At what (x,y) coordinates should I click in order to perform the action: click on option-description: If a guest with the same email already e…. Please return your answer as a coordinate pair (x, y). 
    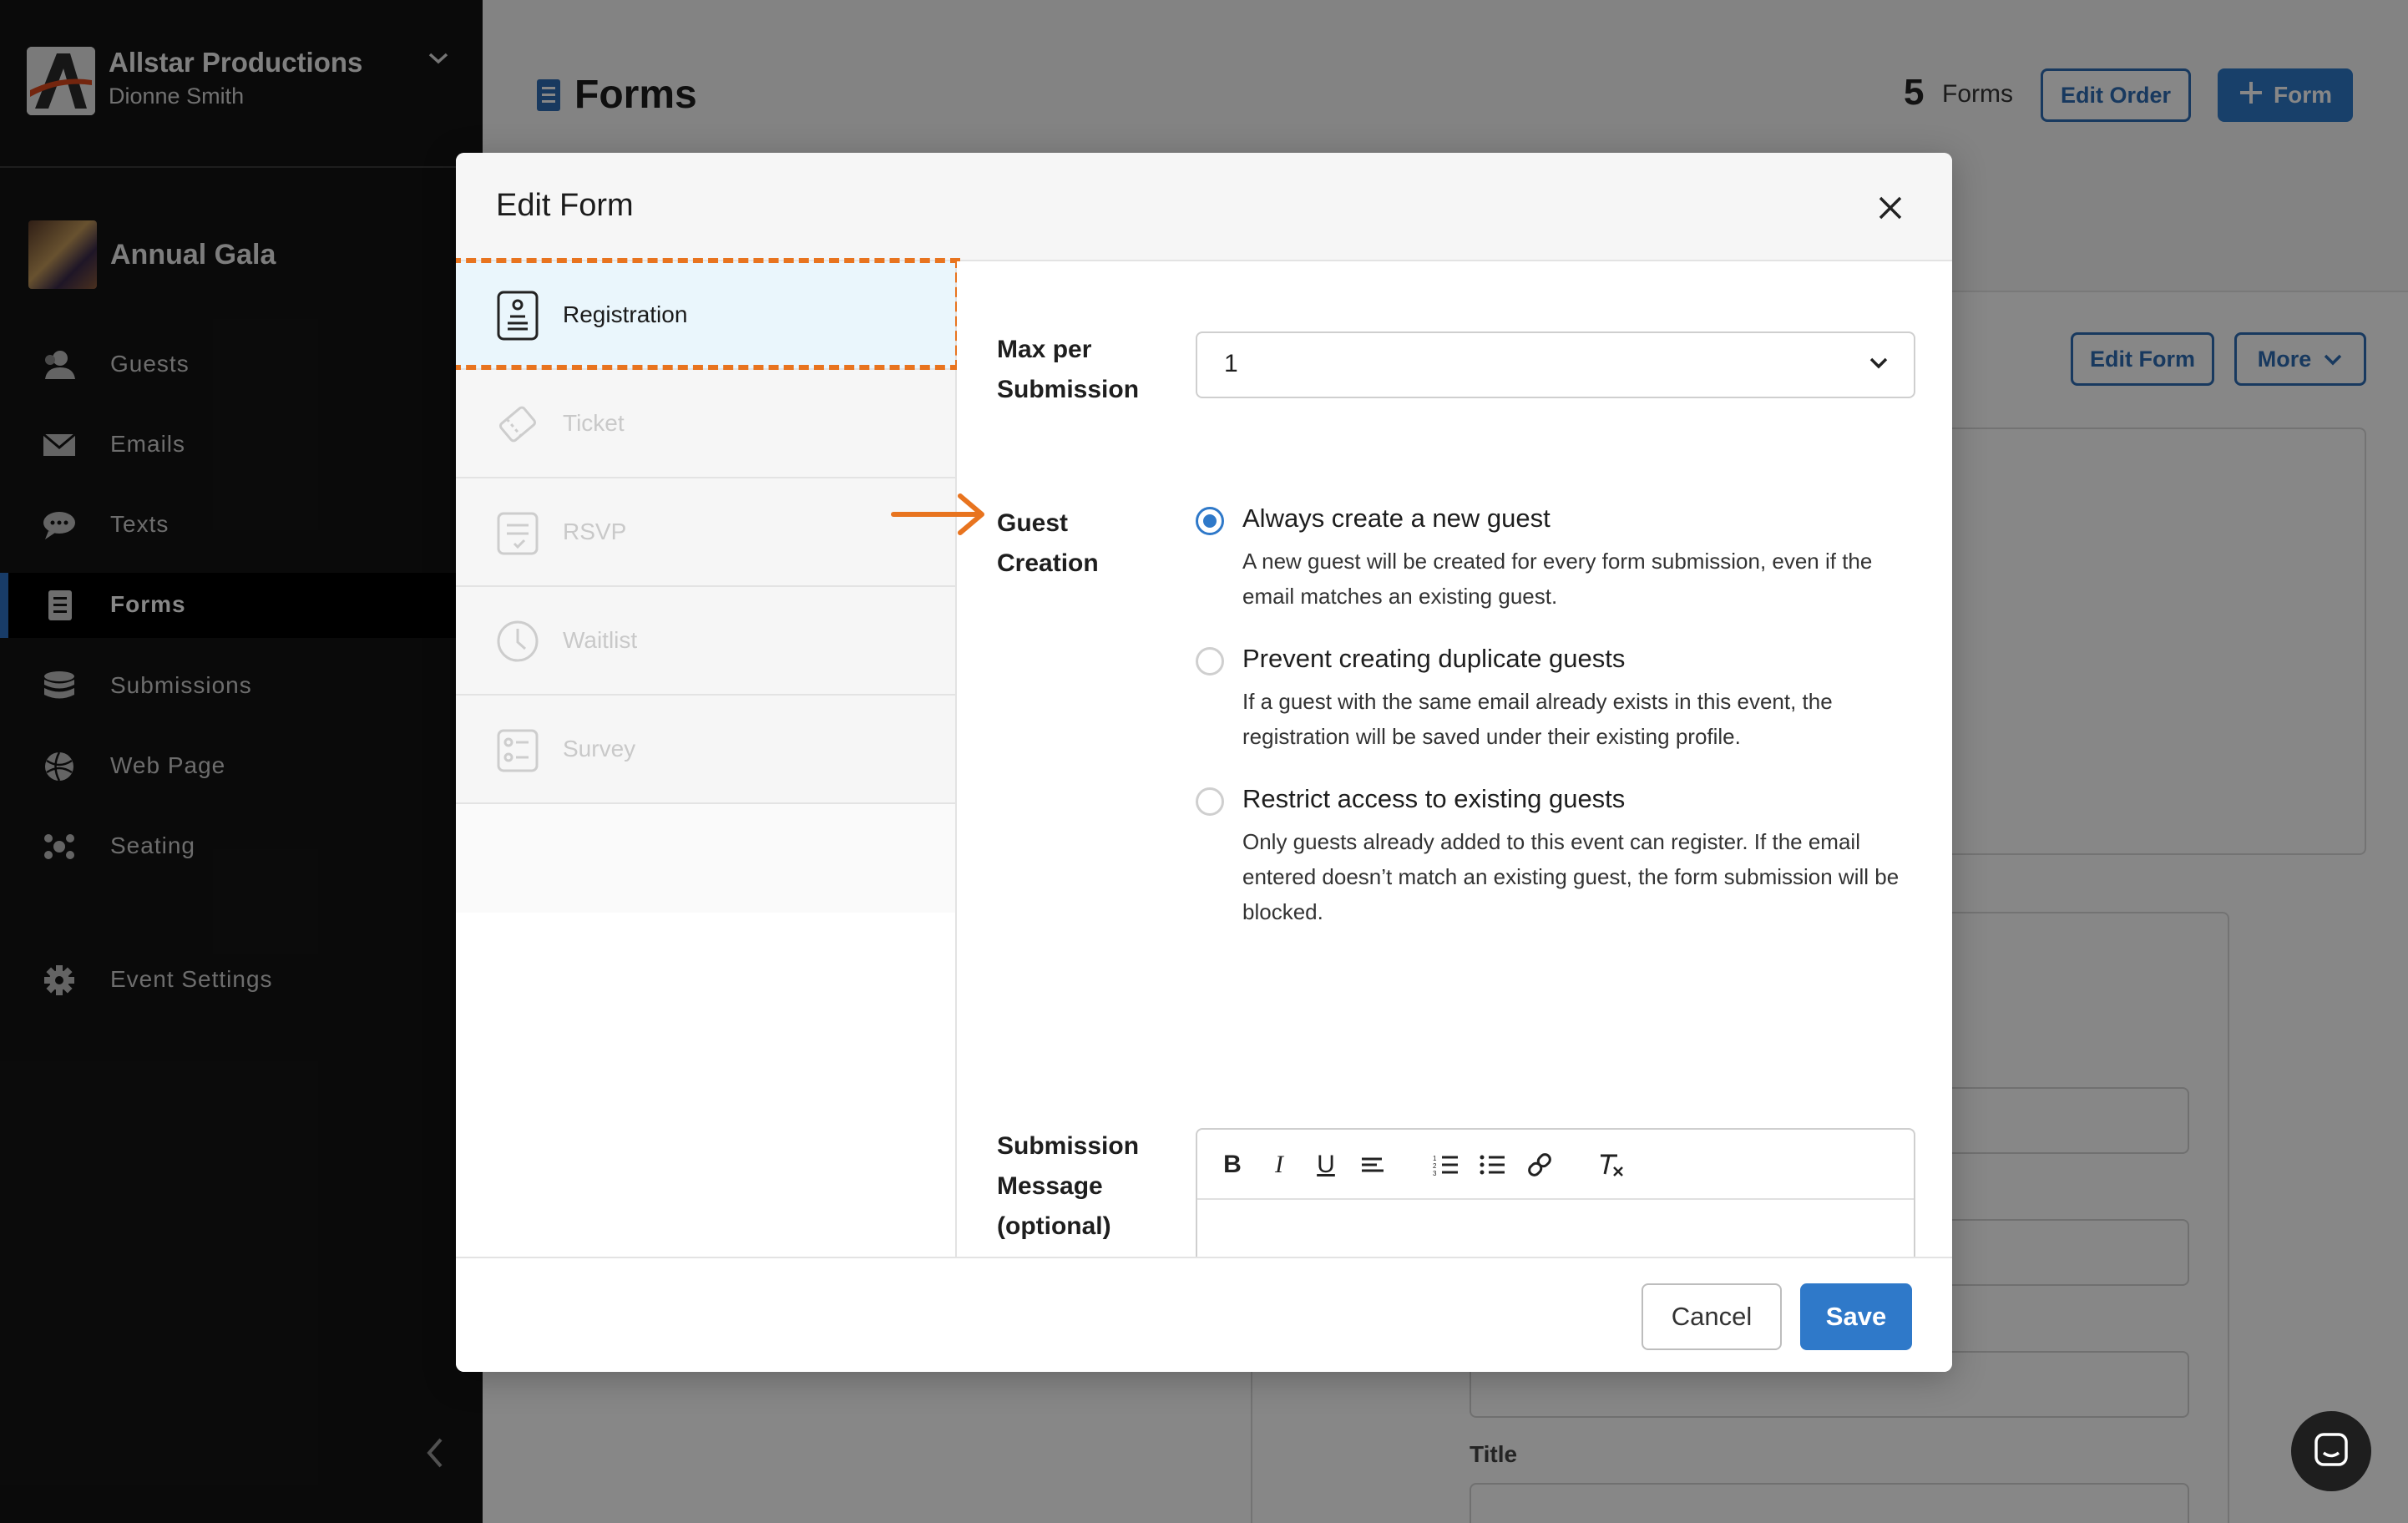
    Looking at the image, I should click on (1537, 719).